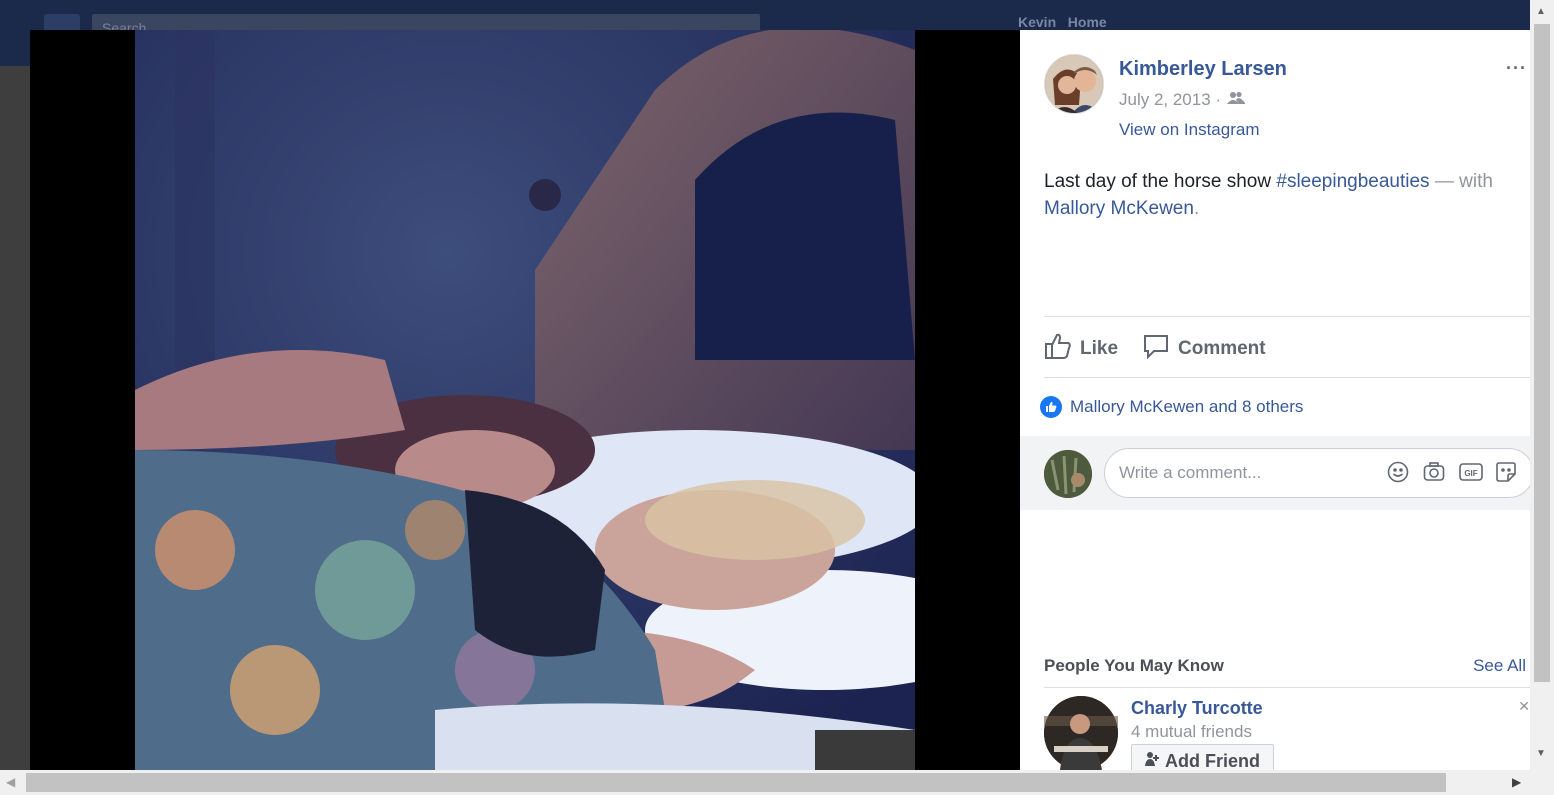 The height and width of the screenshot is (795, 1554). Describe the element at coordinates (1051, 407) in the screenshot. I see `like-reaction-icon` at that location.